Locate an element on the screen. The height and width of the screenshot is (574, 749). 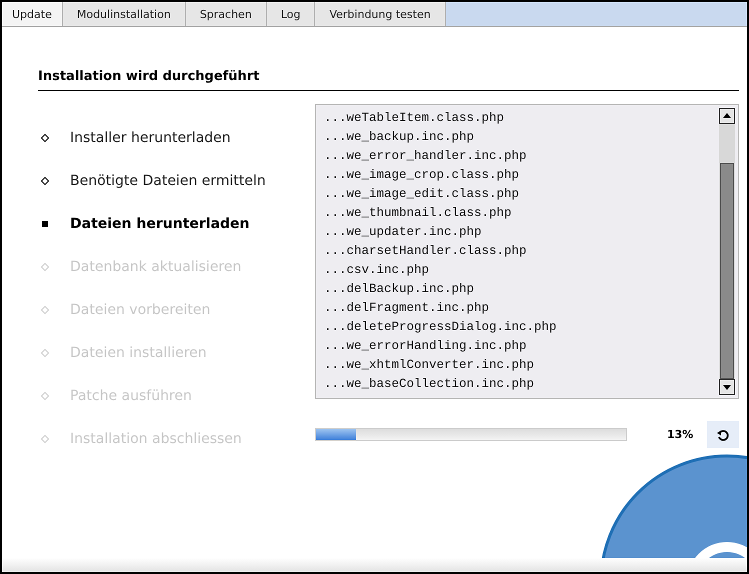
log-line: ...weTableItem.class.php is located at coordinates (415, 118).